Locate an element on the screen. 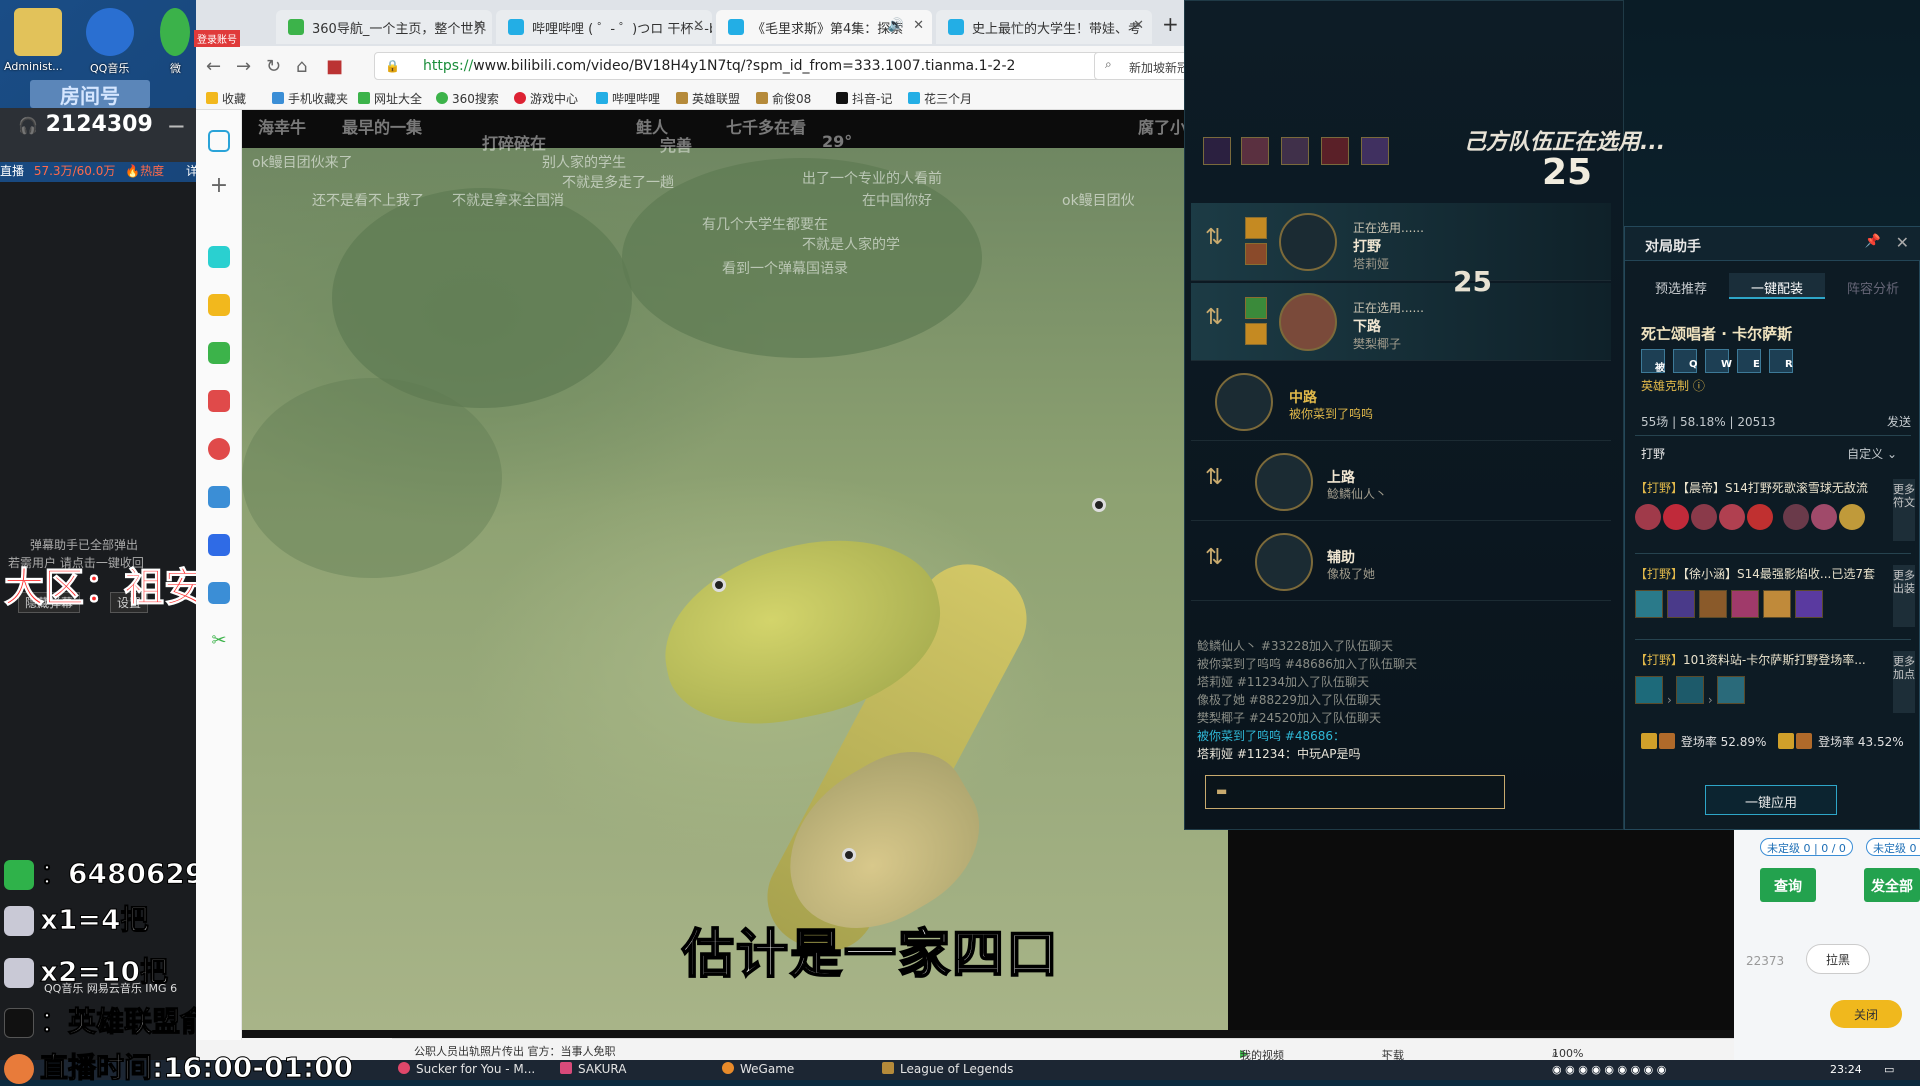 Image resolution: width=1920 pixels, height=1086 pixels. role-selector: 打野 is located at coordinates (1653, 453).